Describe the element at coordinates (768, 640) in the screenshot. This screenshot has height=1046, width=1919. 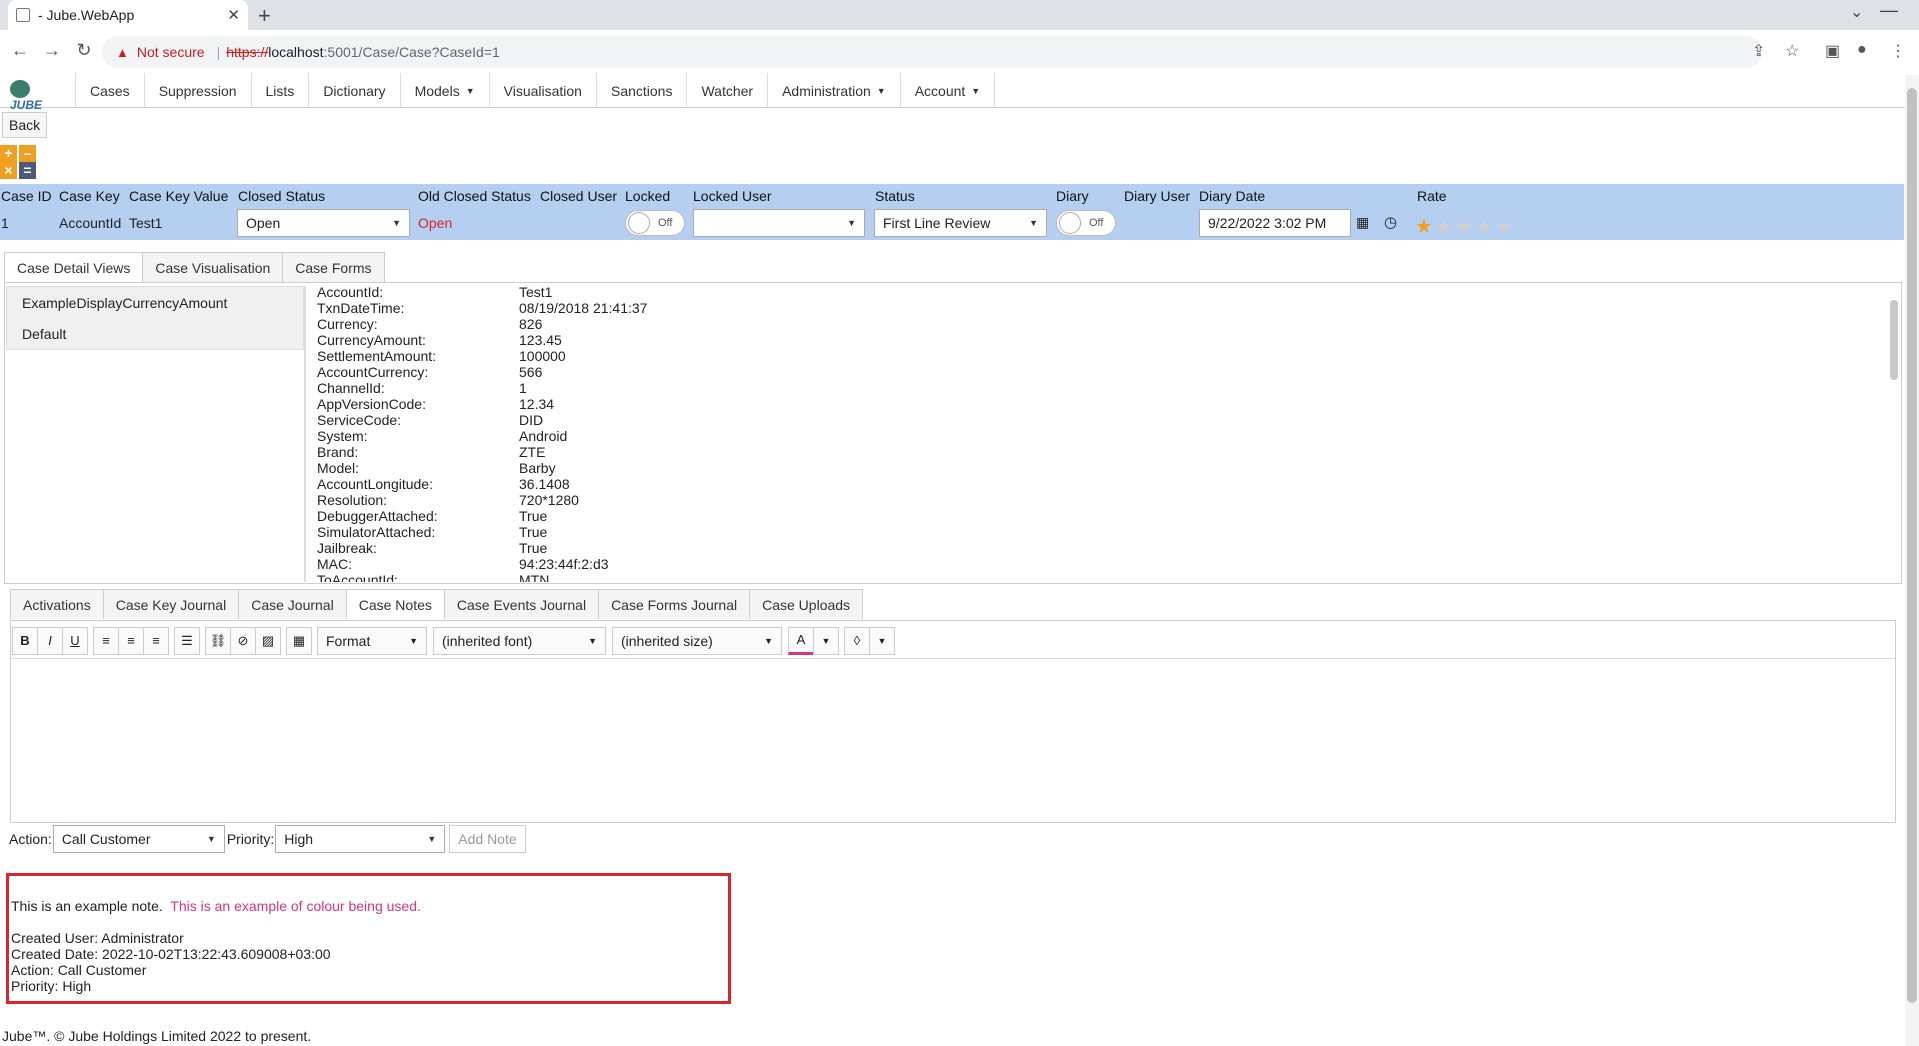
I see `chevron-down-icon: ▼` at that location.